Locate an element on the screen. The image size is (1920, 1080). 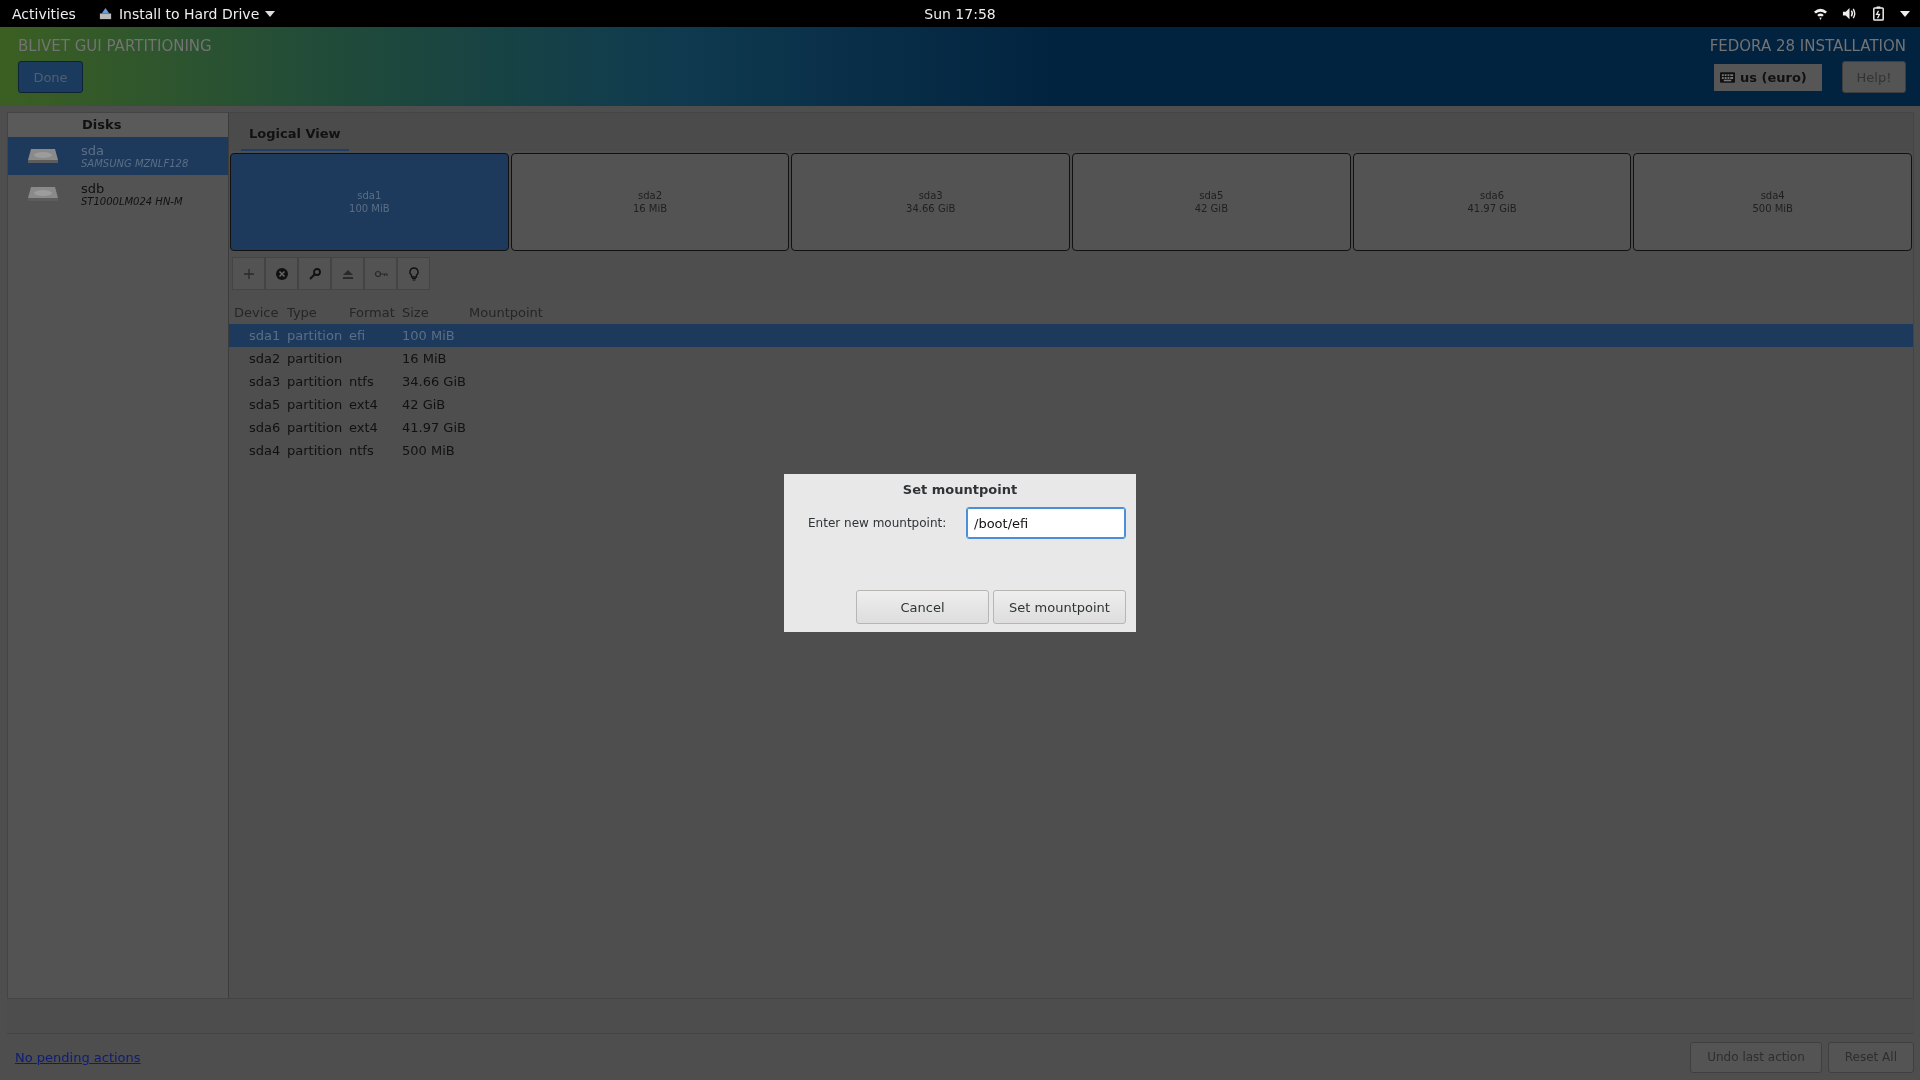
mountpoint-input: /boot/efi is located at coordinates (1046, 523).